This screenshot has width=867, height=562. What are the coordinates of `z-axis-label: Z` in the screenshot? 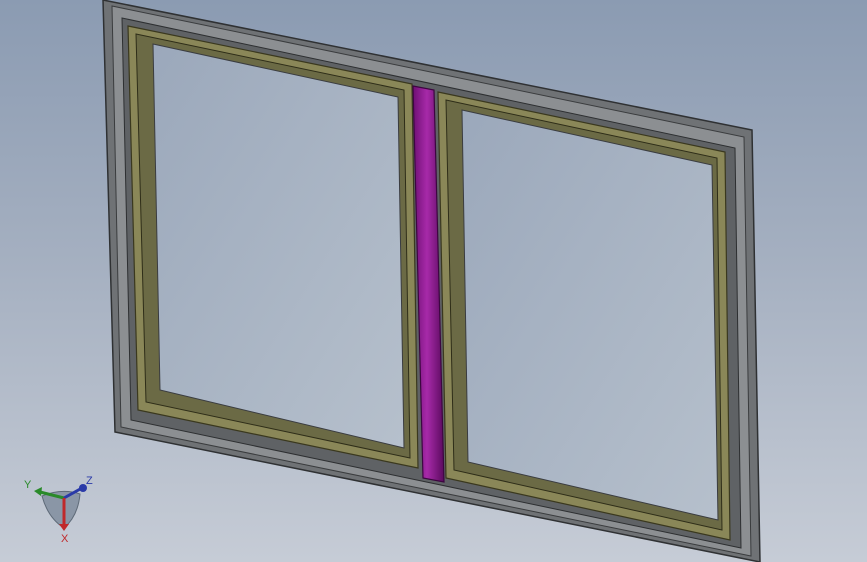 It's located at (89, 481).